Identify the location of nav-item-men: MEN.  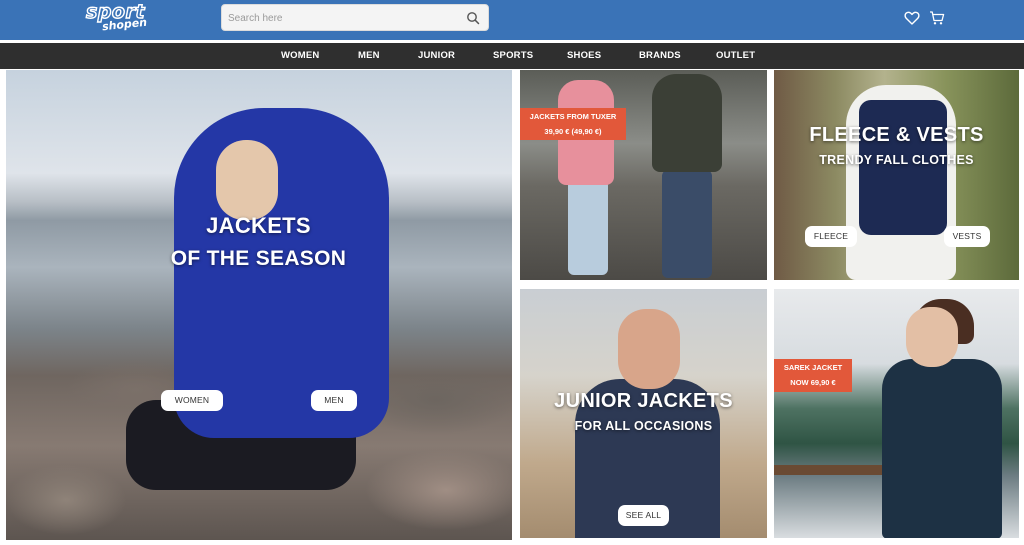
(369, 56).